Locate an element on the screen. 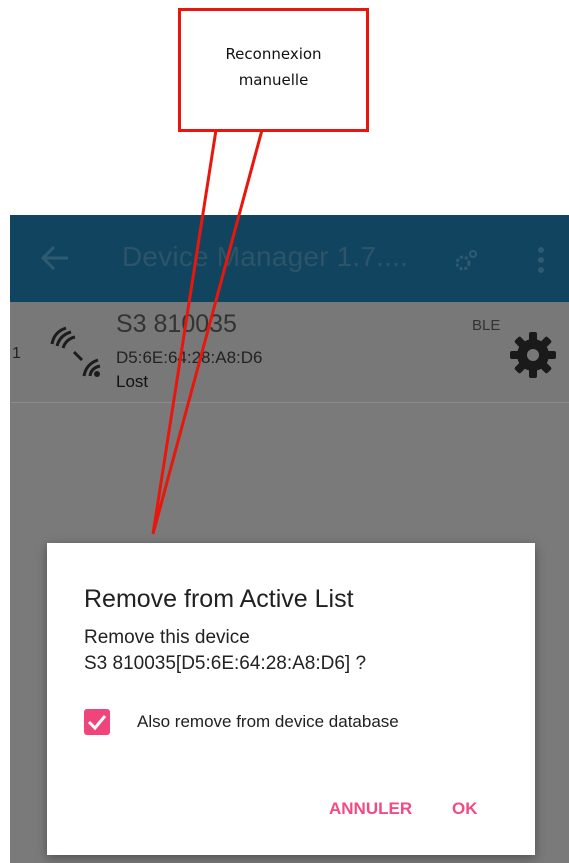  callout-text-line1: Reconnexion is located at coordinates (273, 54).